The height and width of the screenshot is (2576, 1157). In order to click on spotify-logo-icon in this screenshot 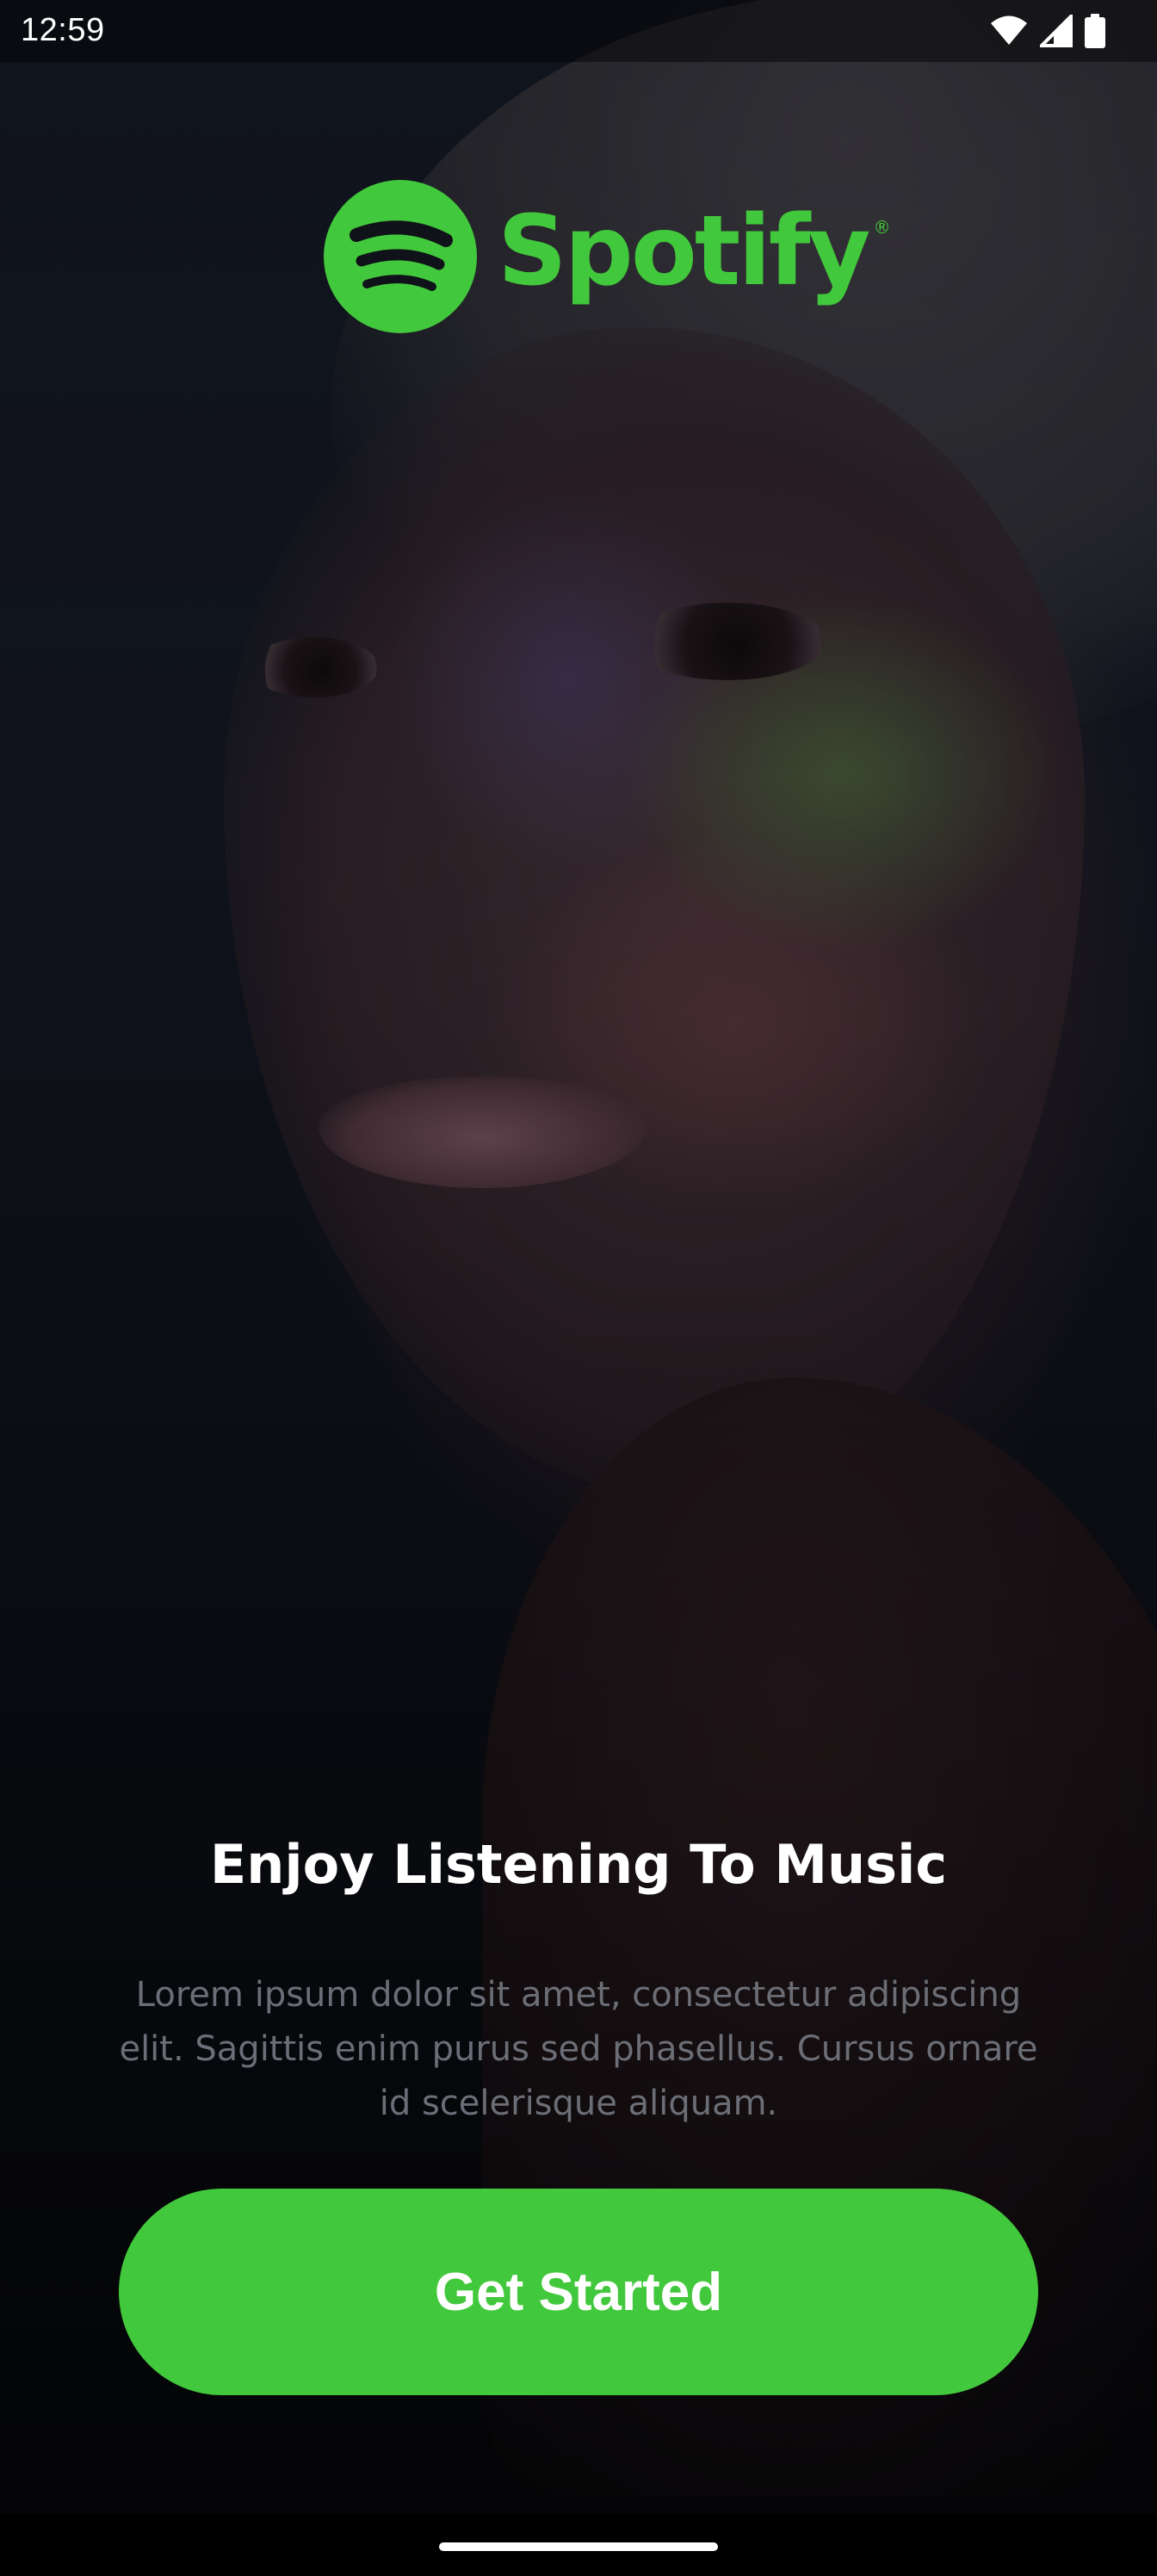, I will do `click(401, 256)`.